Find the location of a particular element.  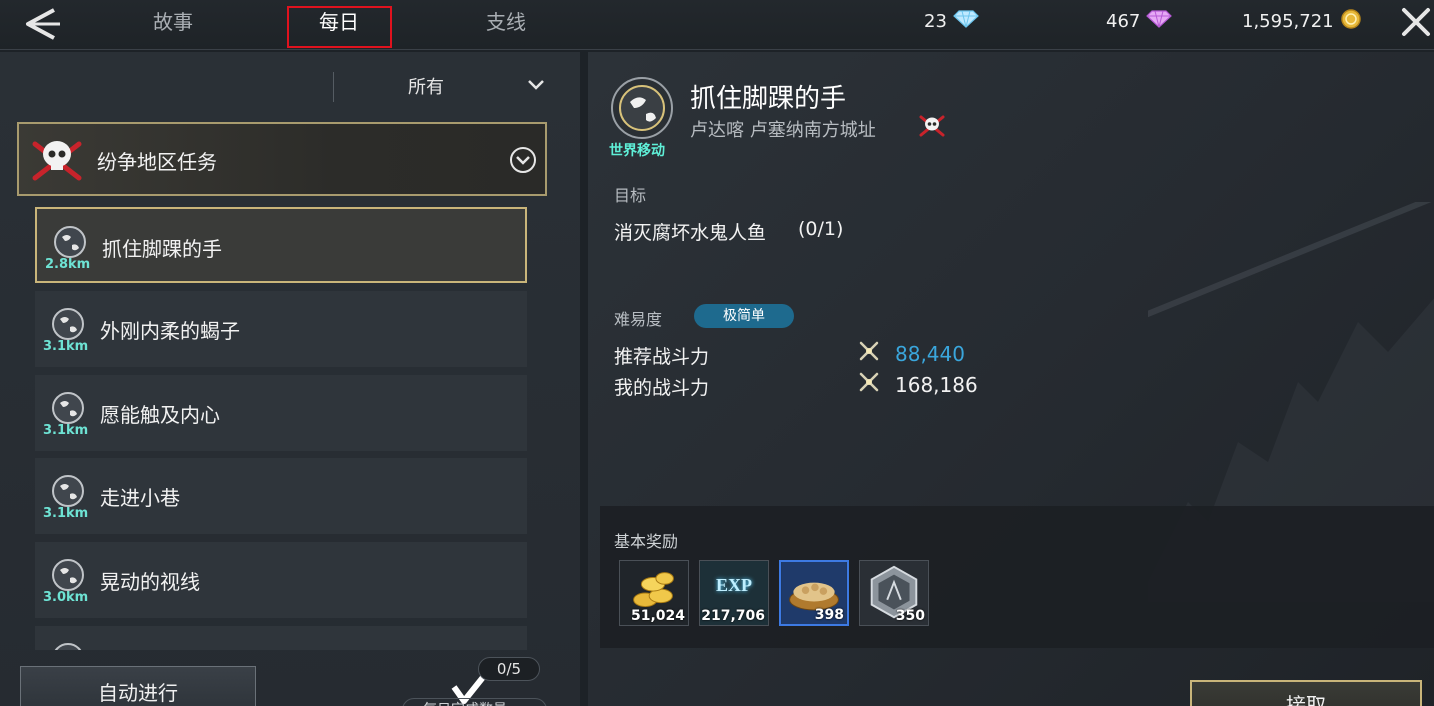

list-item: 3.1km 愿能触及内心 is located at coordinates (281, 413).